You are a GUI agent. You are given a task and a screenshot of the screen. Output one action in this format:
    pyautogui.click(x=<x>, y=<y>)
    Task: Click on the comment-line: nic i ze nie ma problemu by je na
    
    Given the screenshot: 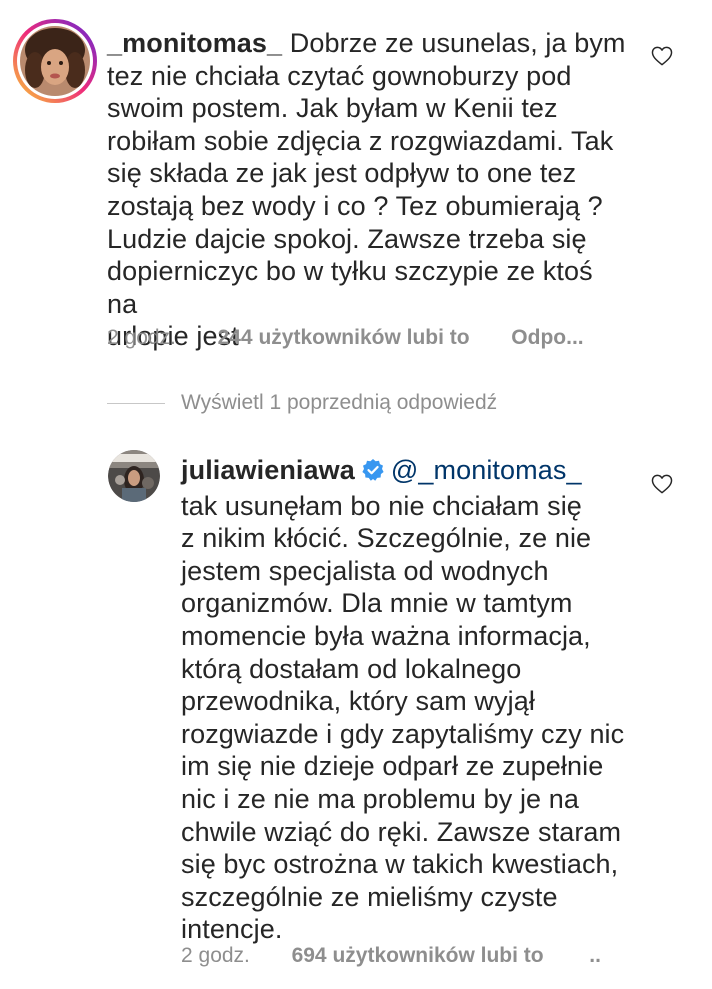 What is the action you would take?
    pyautogui.click(x=380, y=798)
    